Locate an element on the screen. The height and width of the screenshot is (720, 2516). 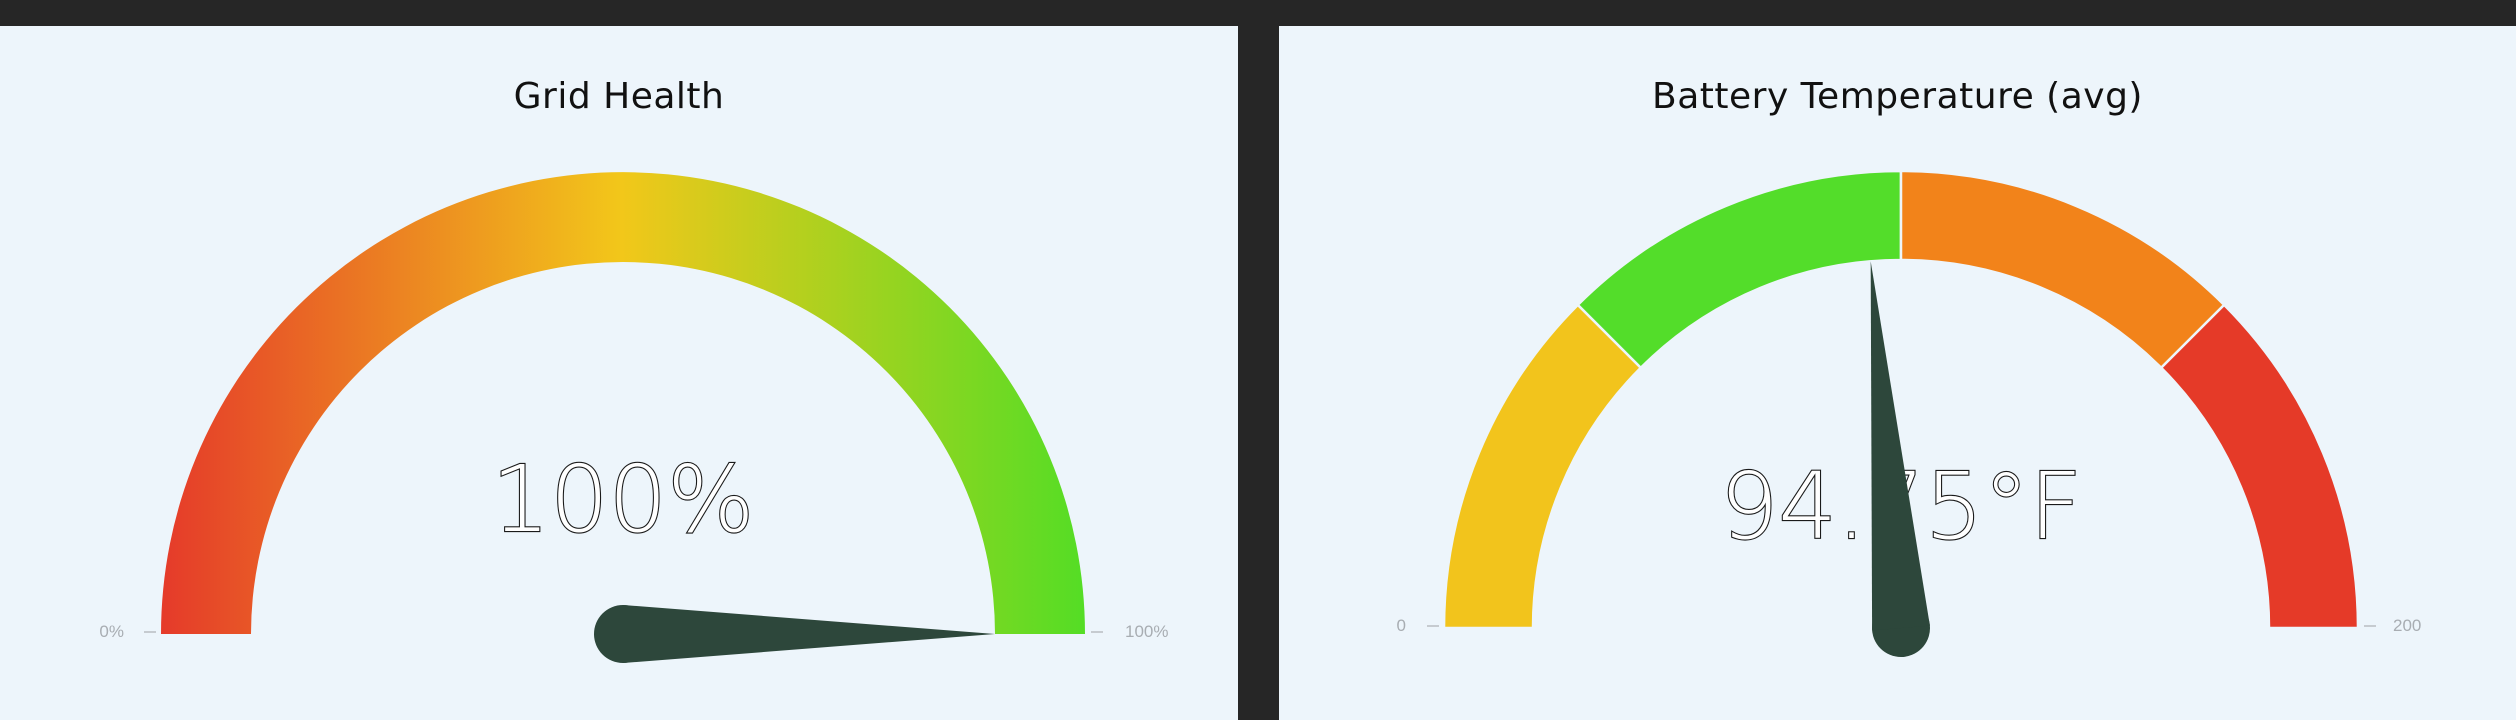
grid-health-needle is located at coordinates (794, 634).